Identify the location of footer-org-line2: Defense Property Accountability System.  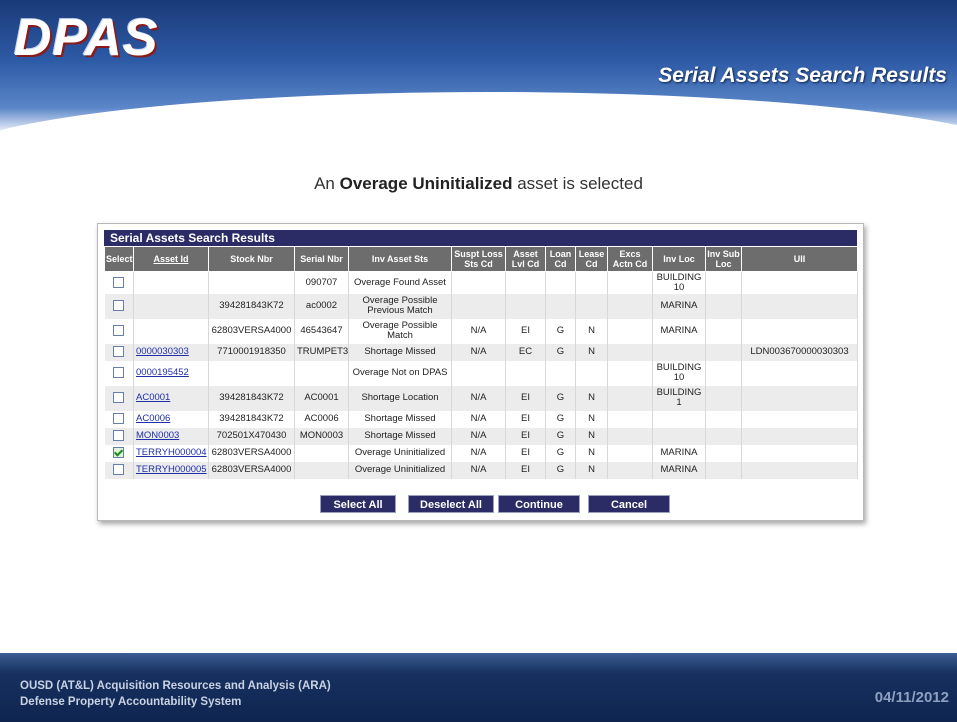
(131, 702).